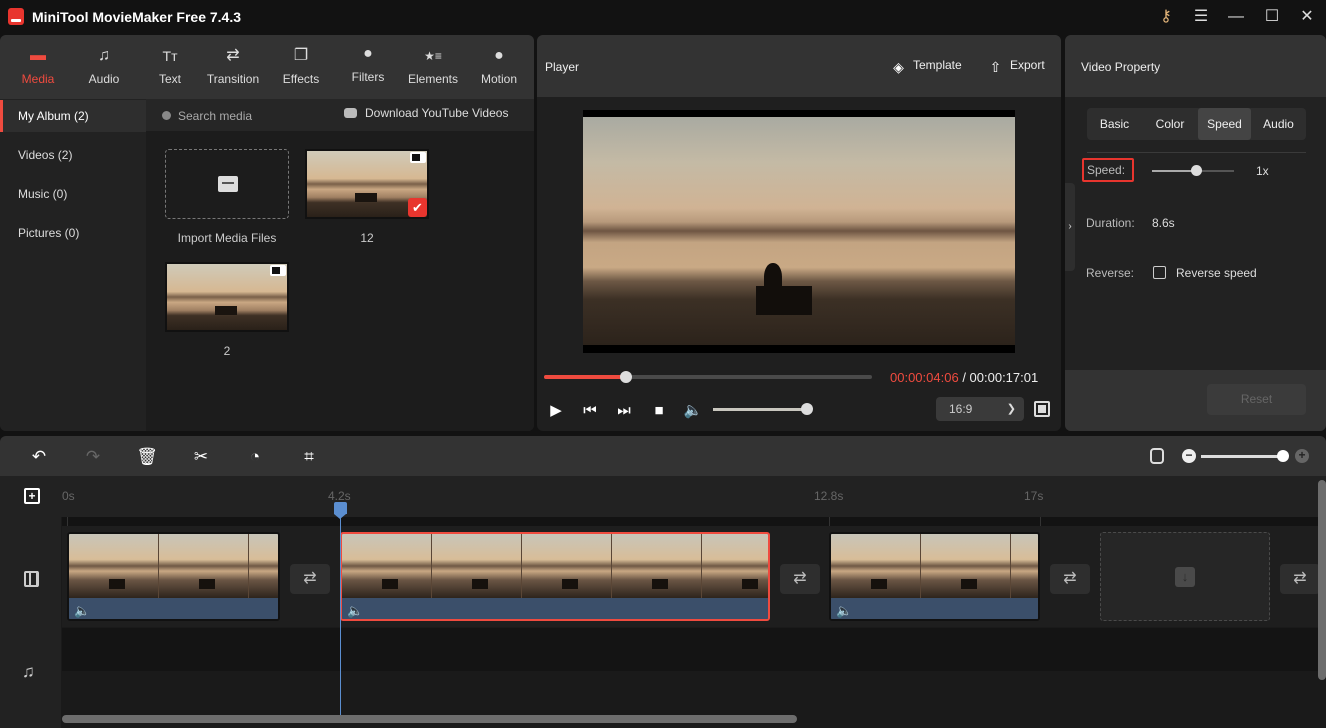 The image size is (1326, 728). Describe the element at coordinates (926, 66) in the screenshot. I see `template-button: ◈ Template` at that location.